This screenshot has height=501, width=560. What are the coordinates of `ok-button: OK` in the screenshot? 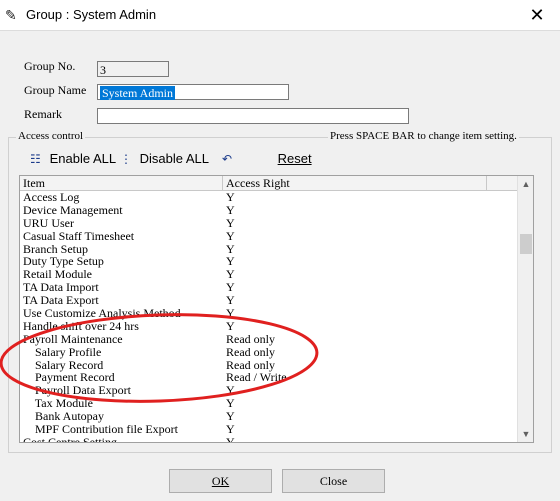 It's located at (220, 481).